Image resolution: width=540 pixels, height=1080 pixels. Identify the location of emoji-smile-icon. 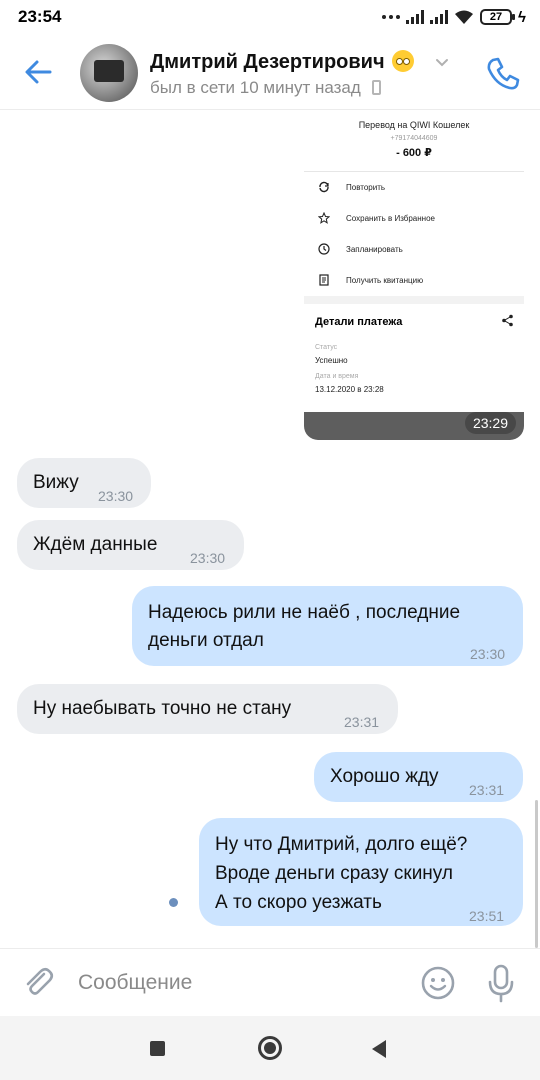
(438, 983).